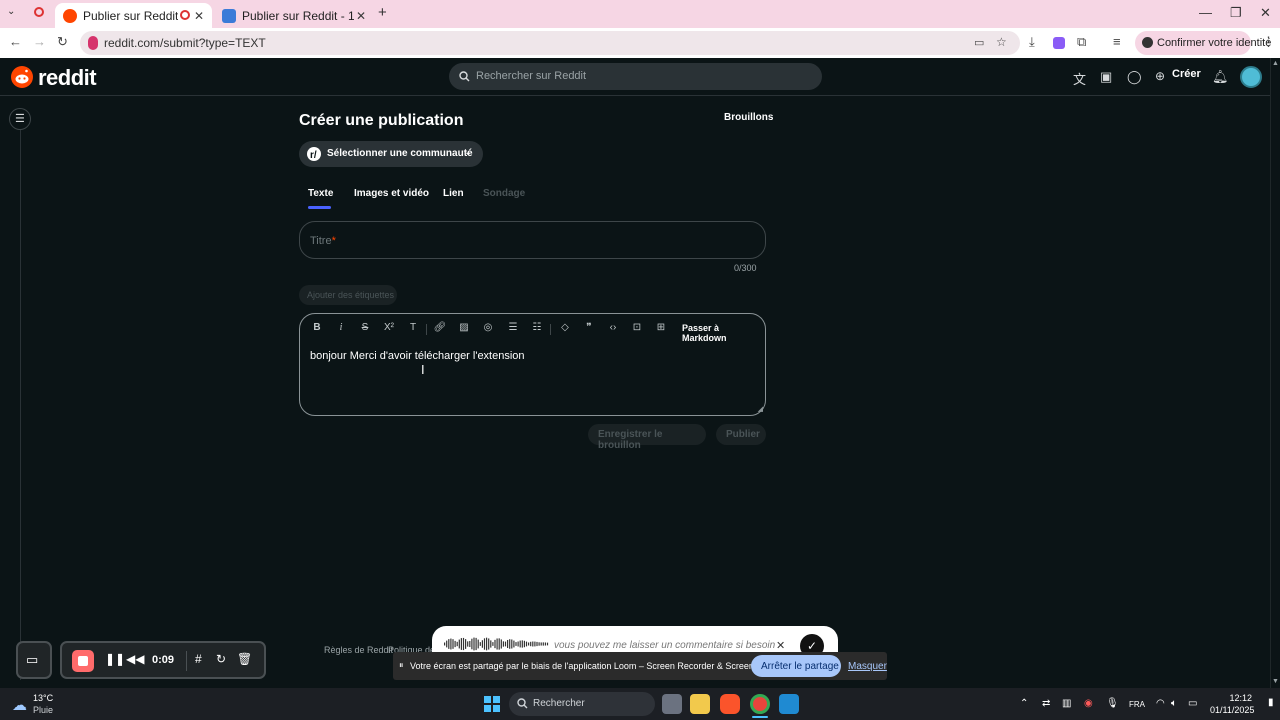 This screenshot has width=1280, height=720. I want to click on restore-icon: ❐, so click(1236, 13).